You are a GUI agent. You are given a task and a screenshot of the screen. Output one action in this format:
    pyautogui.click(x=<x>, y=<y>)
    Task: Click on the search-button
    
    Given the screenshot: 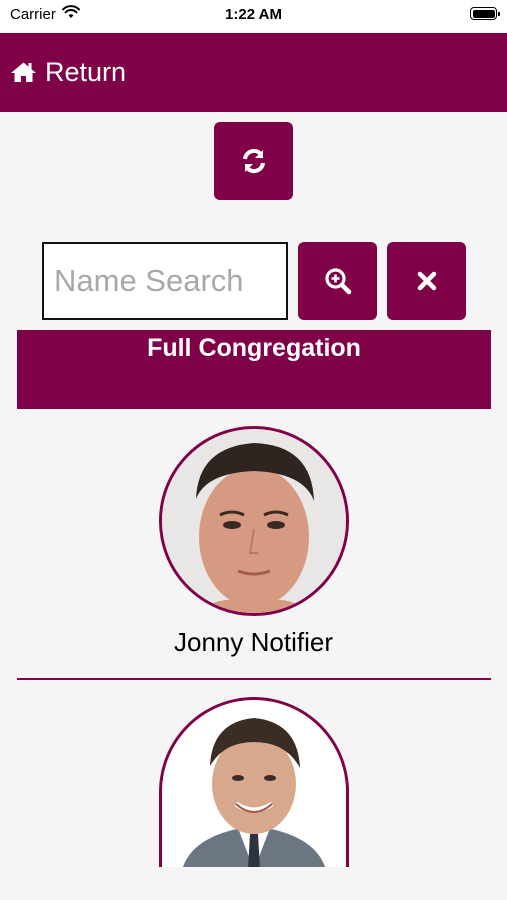 What is the action you would take?
    pyautogui.click(x=337, y=281)
    